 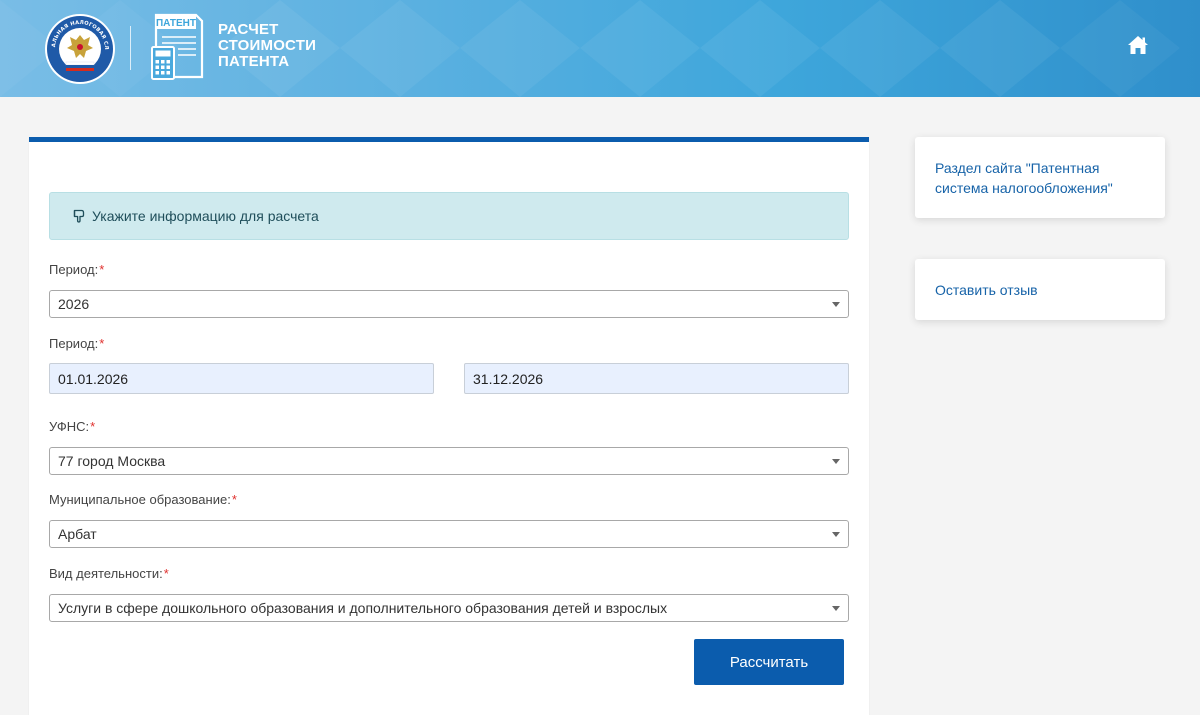 What do you see at coordinates (143, 499) in the screenshot?
I see `municipality-label: Муниципальное образование:*` at bounding box center [143, 499].